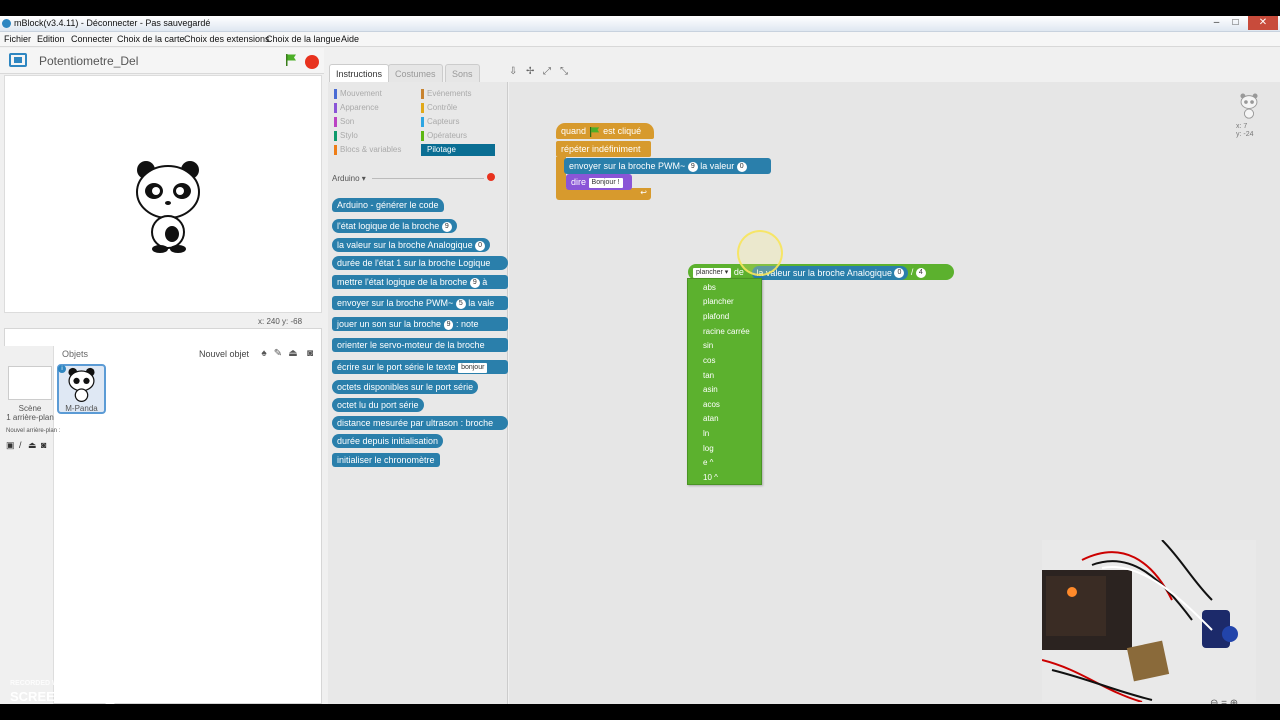  What do you see at coordinates (20, 445) in the screenshot?
I see `paint-backdrop-icon: /` at bounding box center [20, 445].